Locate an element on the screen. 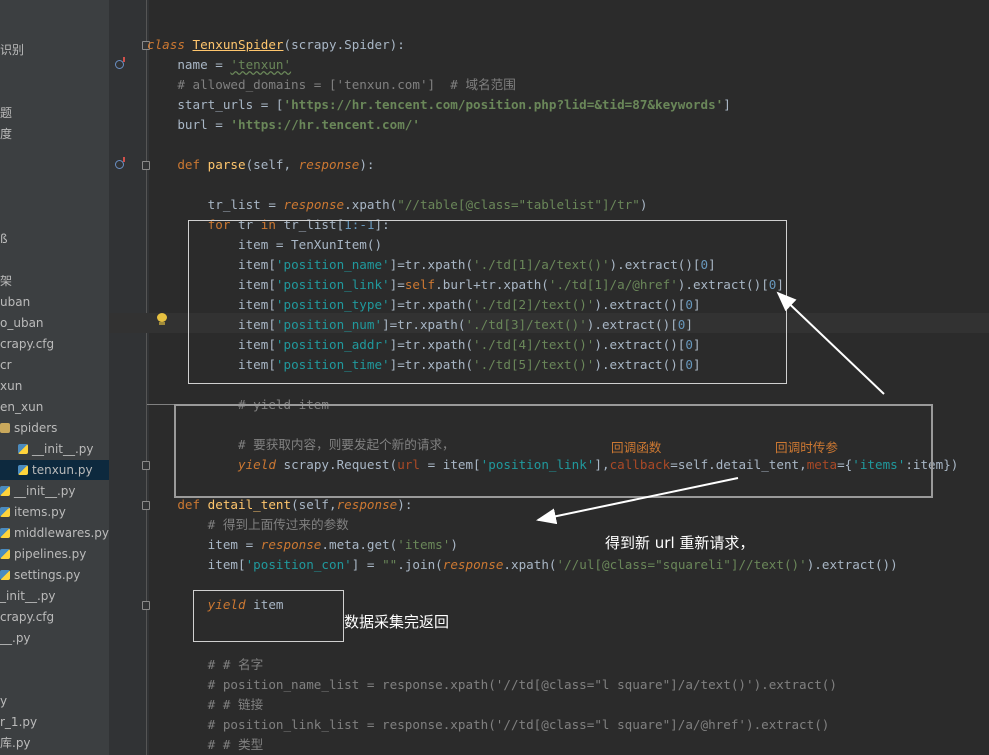  sidebar-item: settings.py is located at coordinates (40, 575).